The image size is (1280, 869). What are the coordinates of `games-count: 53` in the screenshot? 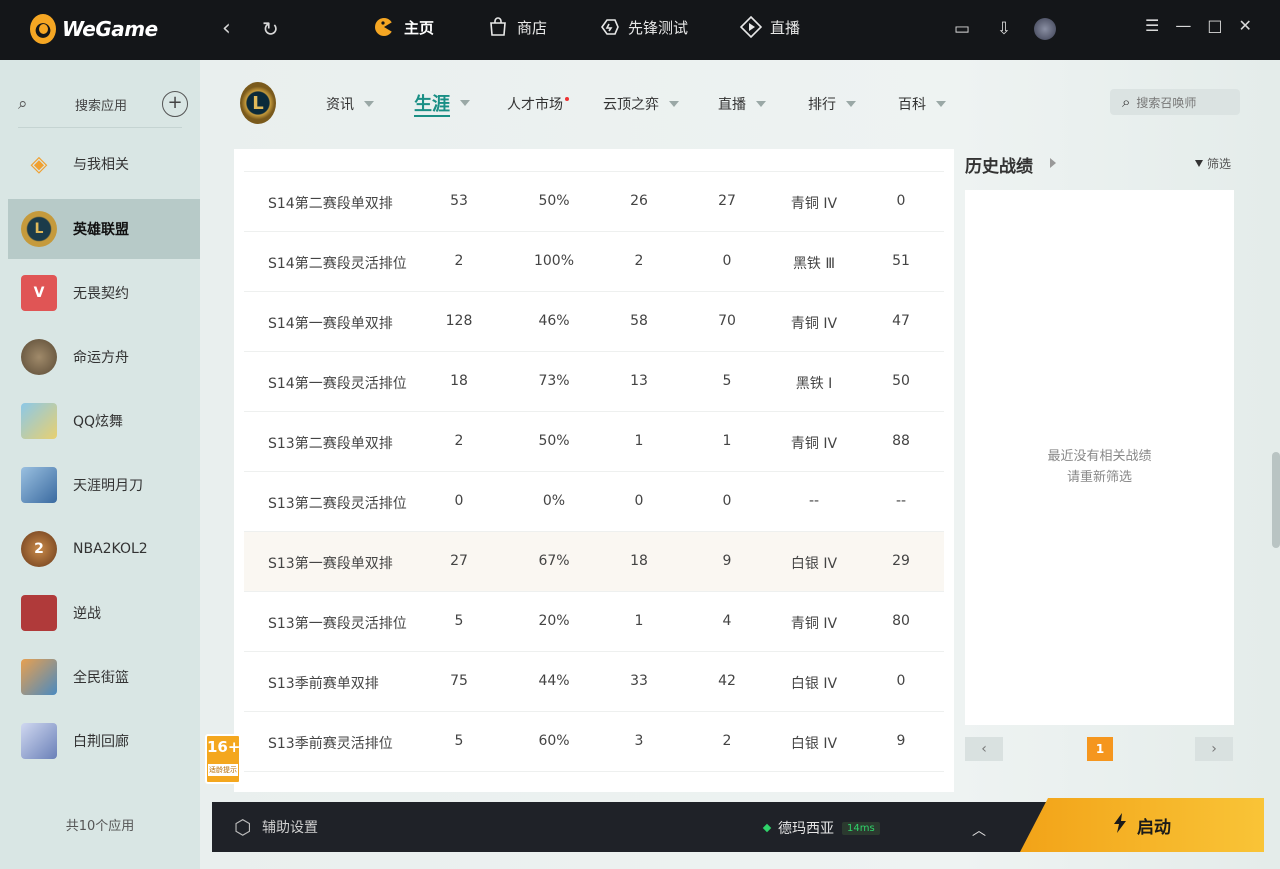 It's located at (459, 201).